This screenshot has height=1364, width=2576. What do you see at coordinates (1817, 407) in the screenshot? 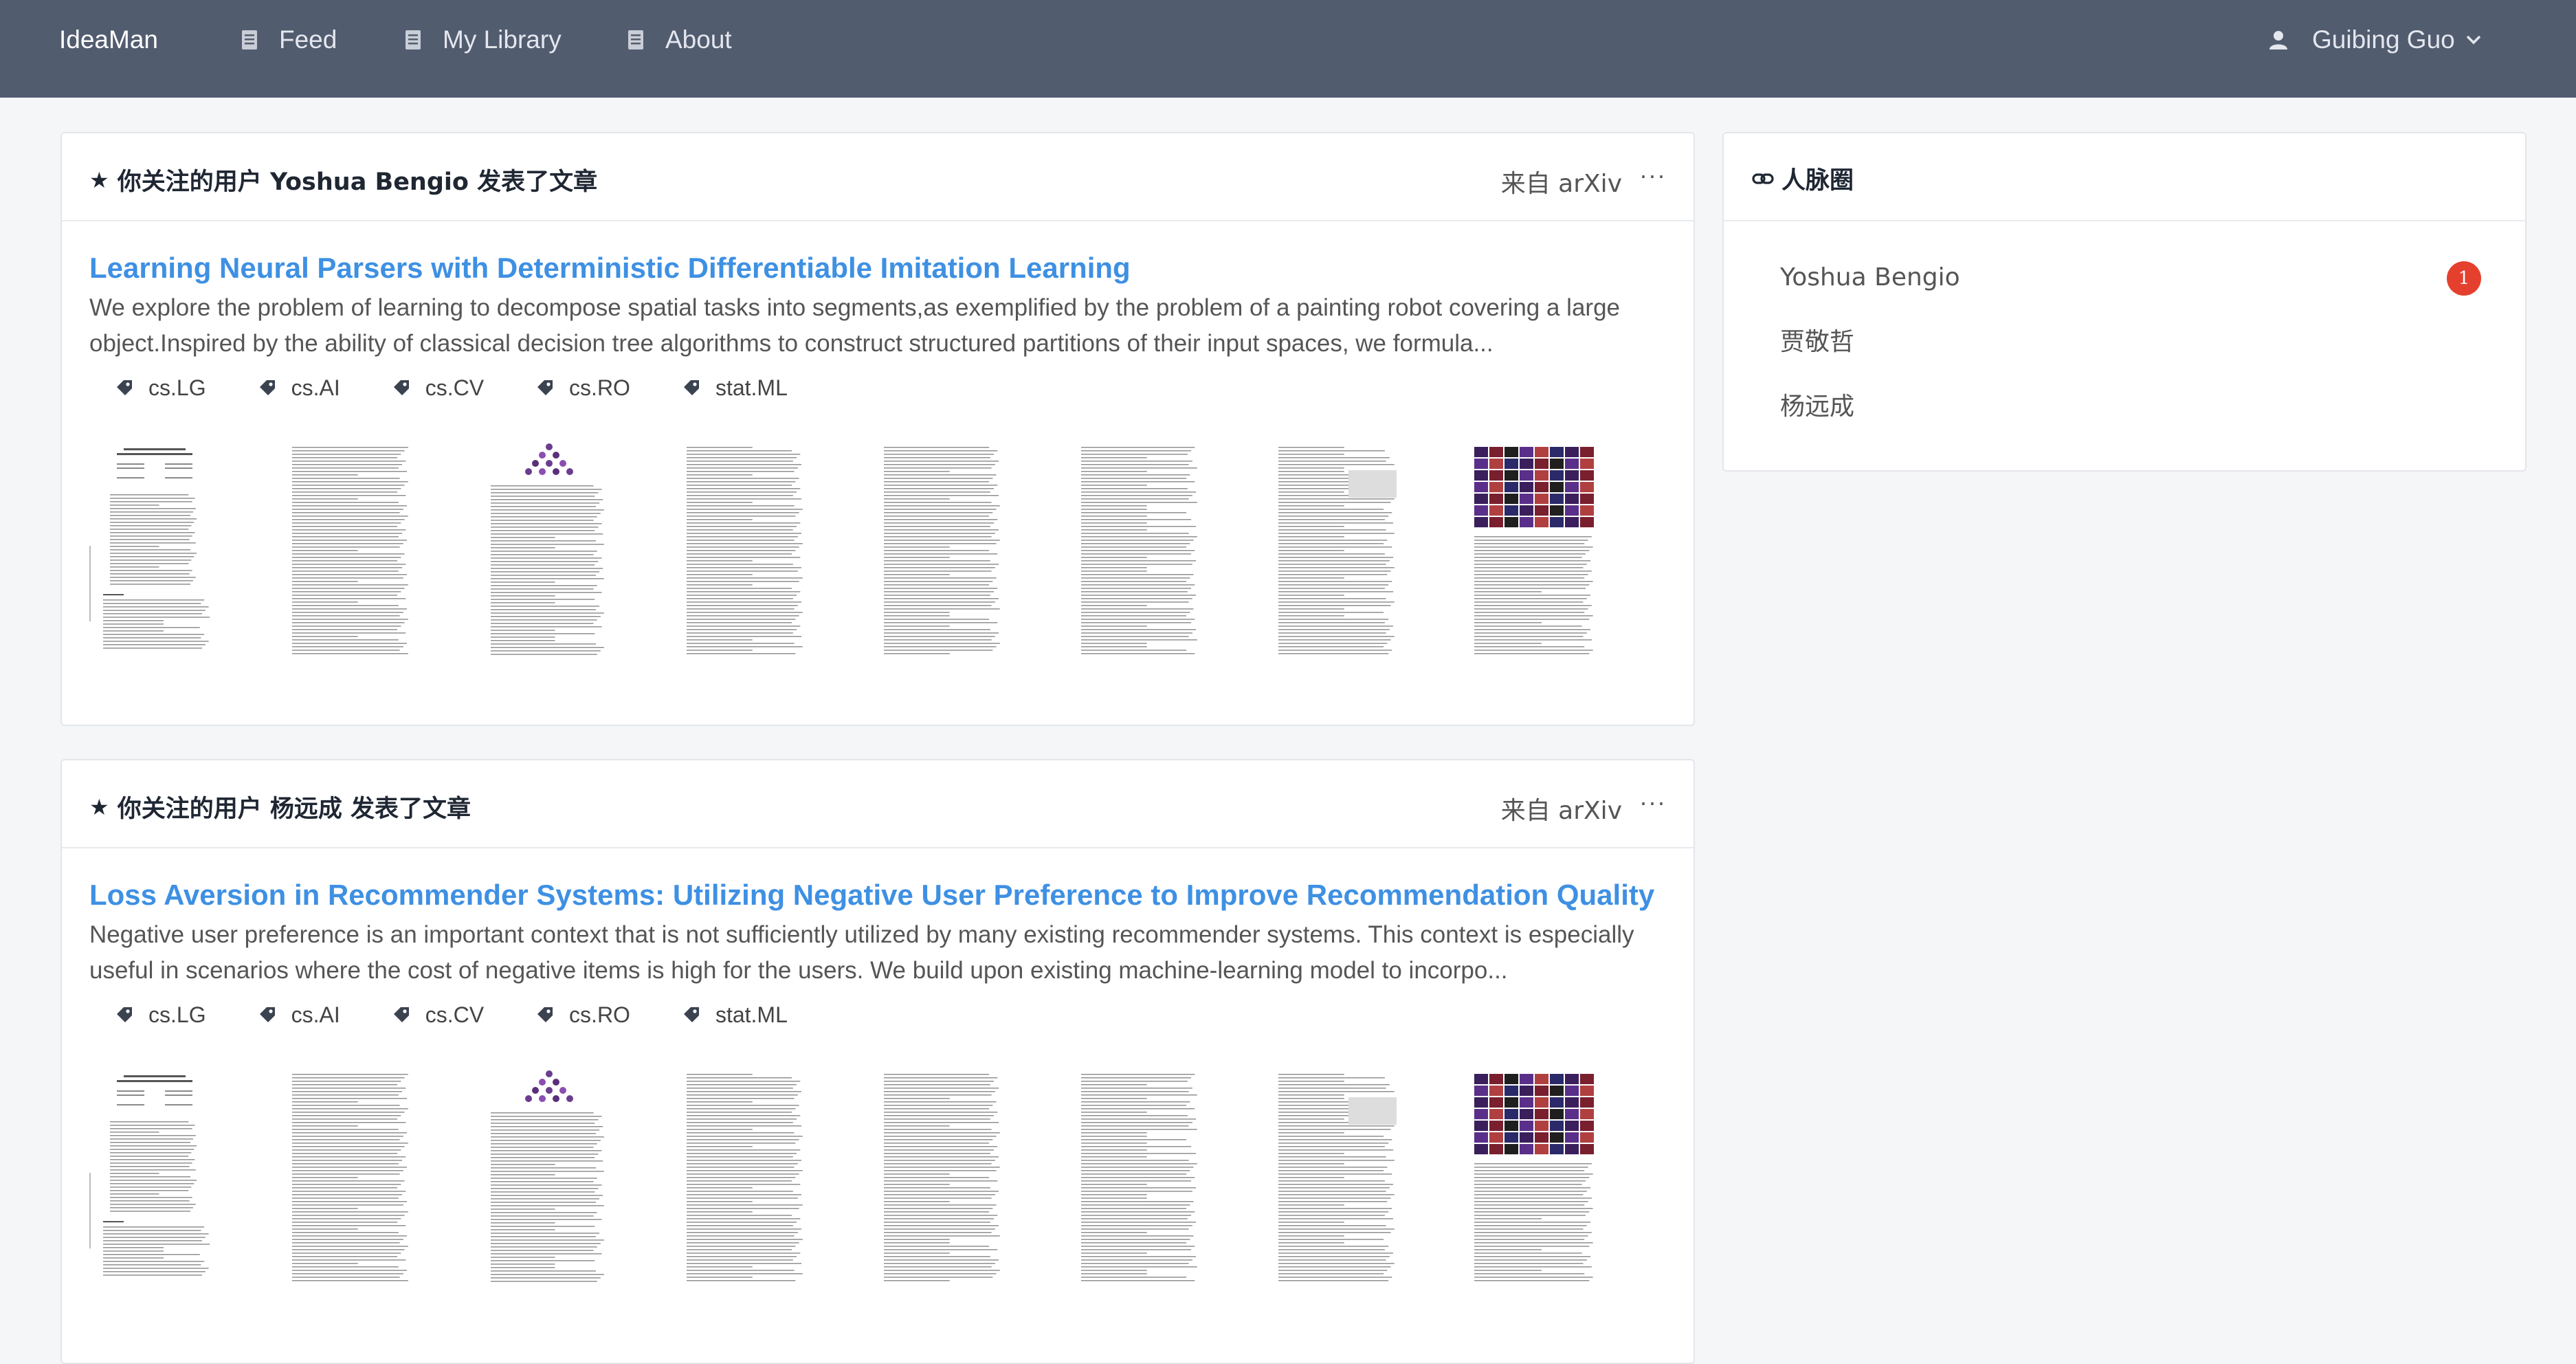
I see `contact-name: 杨远成` at bounding box center [1817, 407].